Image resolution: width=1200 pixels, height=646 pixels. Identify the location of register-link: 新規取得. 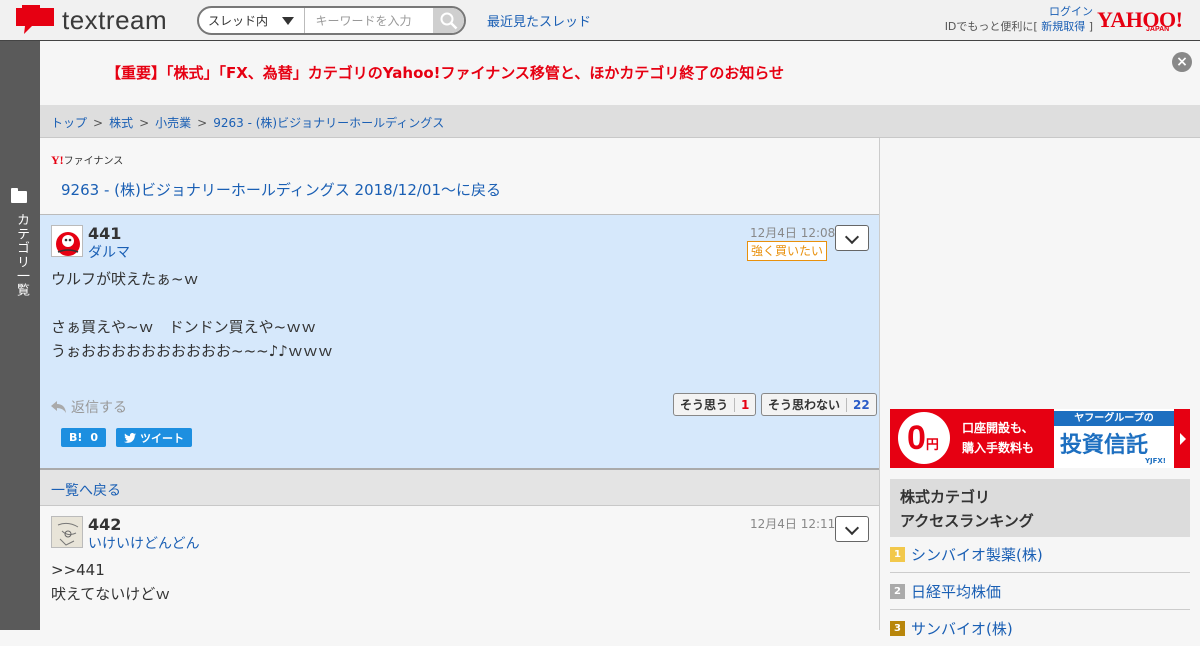
(1063, 26).